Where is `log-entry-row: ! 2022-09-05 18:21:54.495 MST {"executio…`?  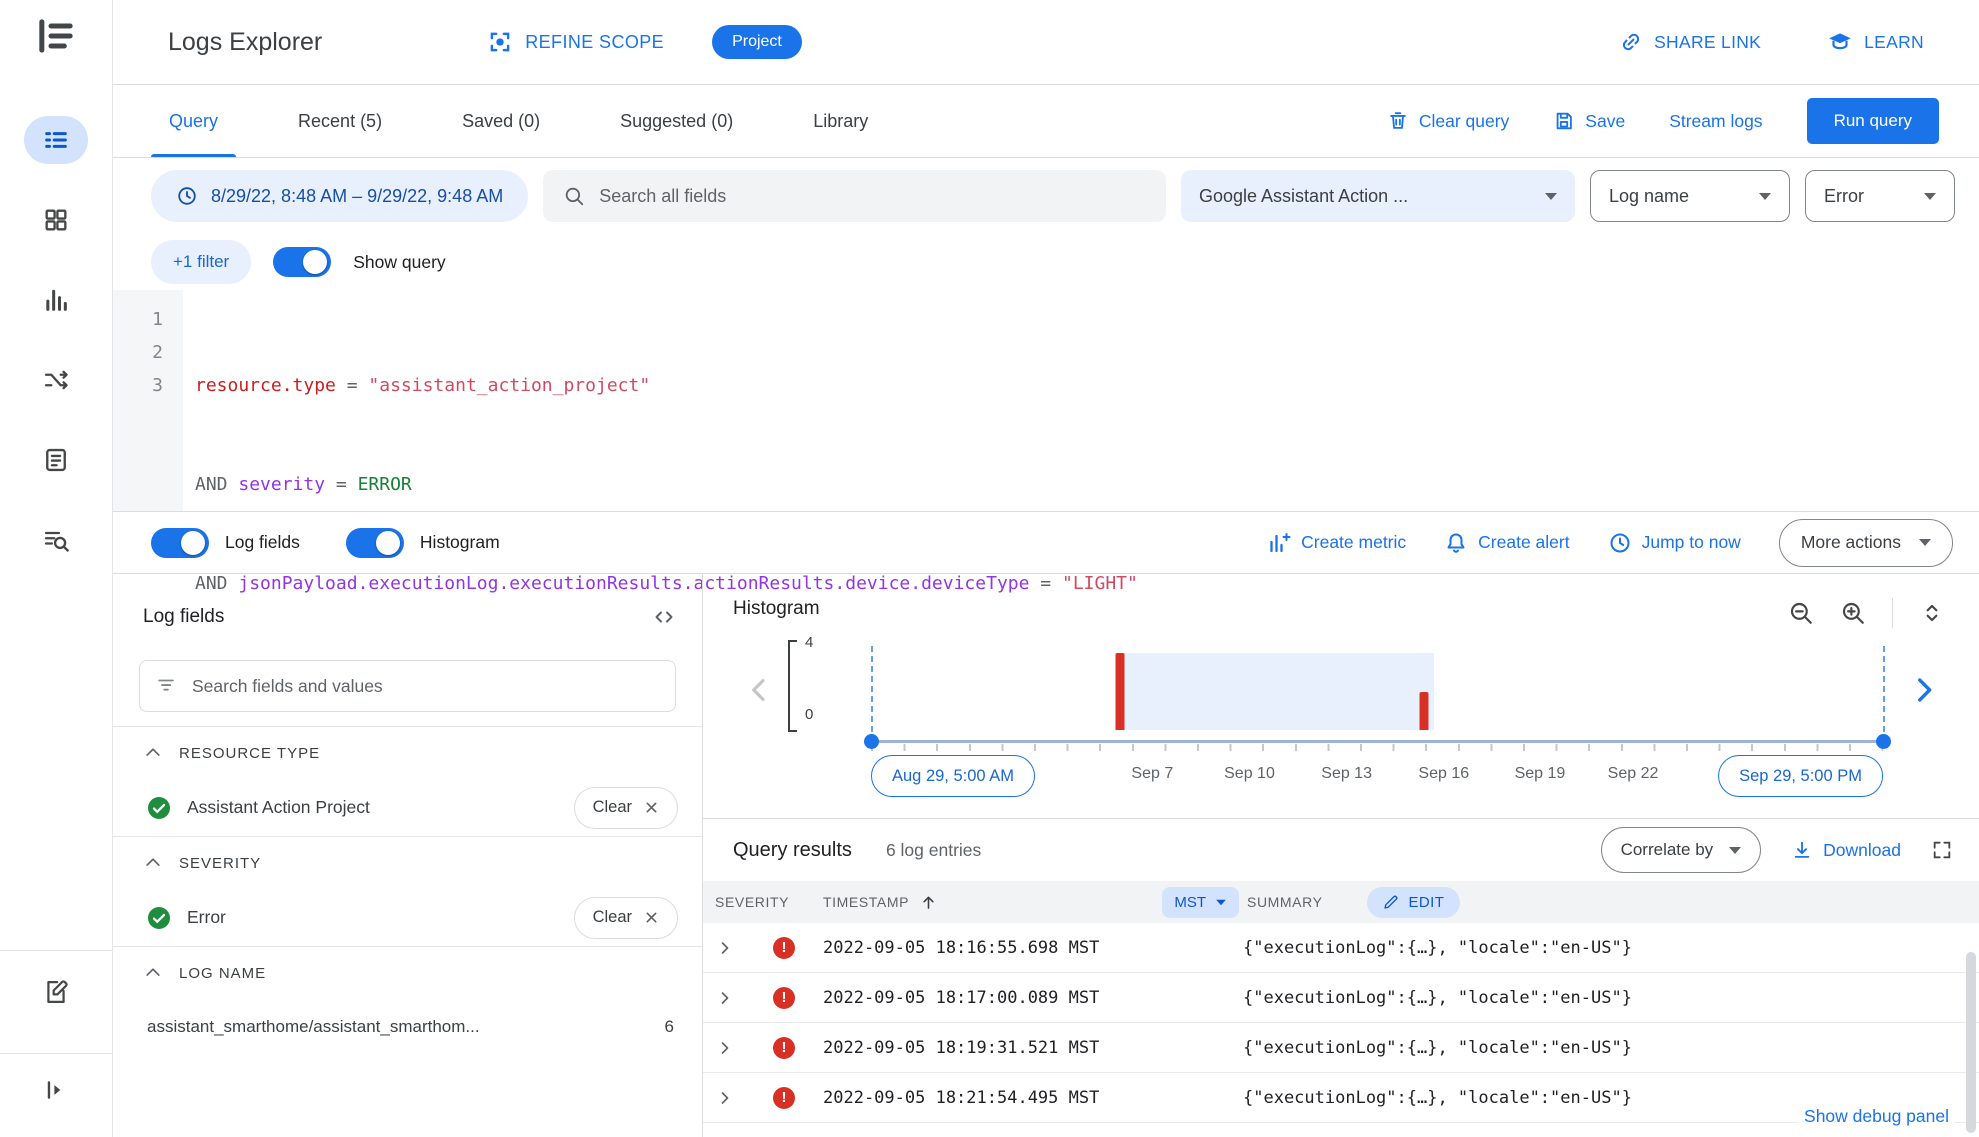
log-entry-row: ! 2022-09-05 18:21:54.495 MST {"executio… is located at coordinates (1341, 1098).